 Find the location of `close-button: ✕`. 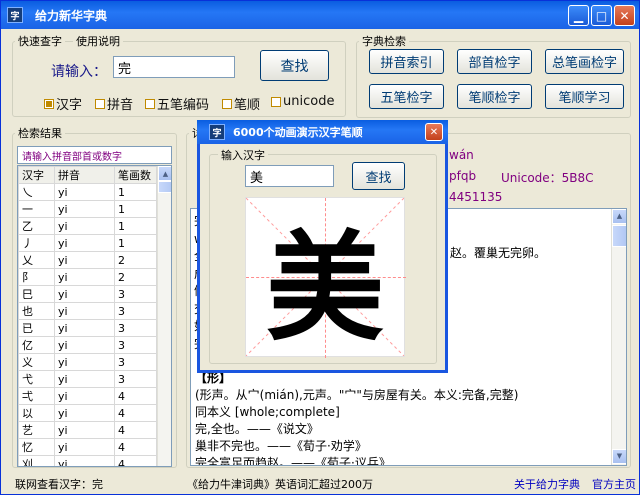

close-button: ✕ is located at coordinates (624, 15).